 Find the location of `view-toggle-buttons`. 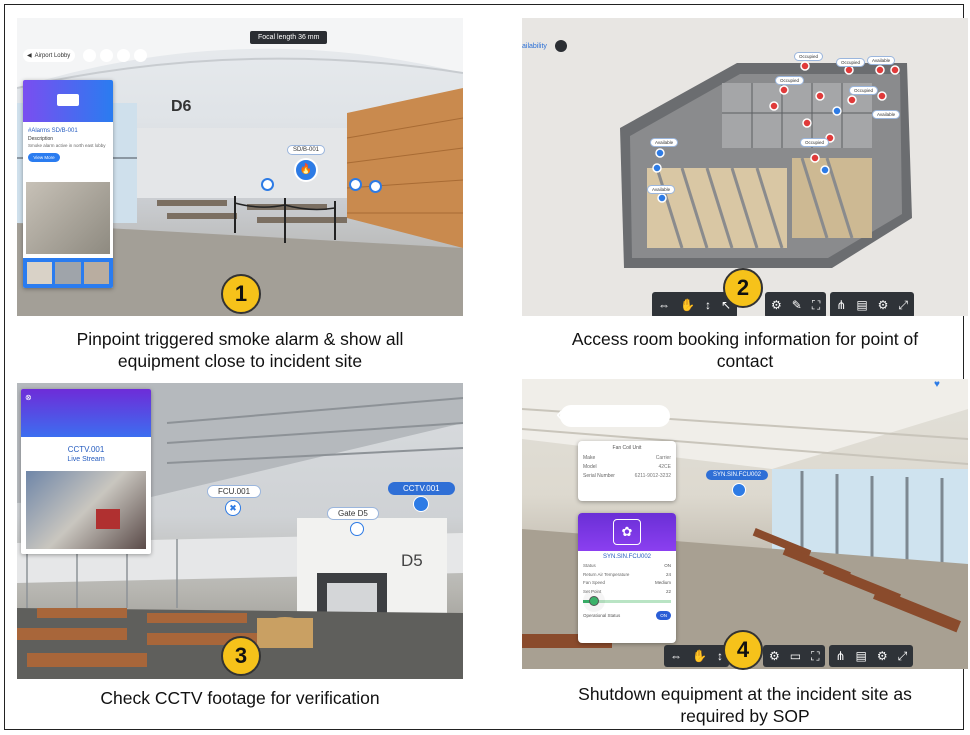

view-toggle-buttons is located at coordinates (115, 55).